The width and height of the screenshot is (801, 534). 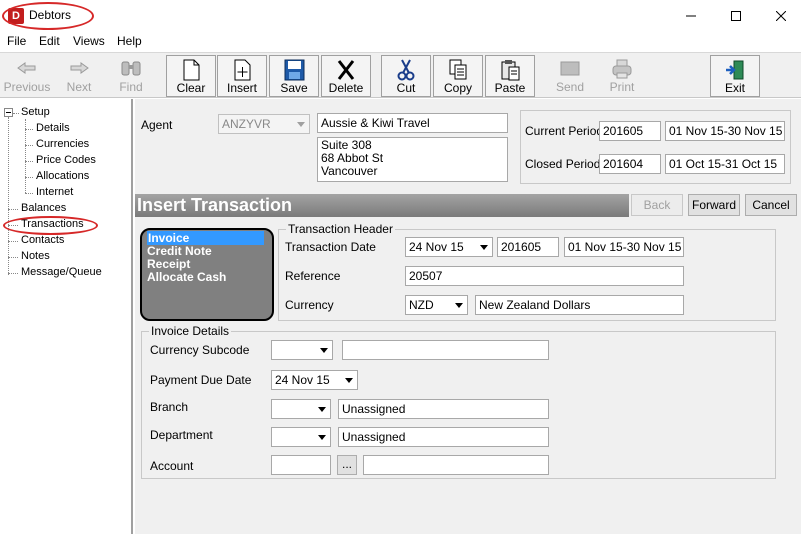 I want to click on payment-due-date-picker: 24 Nov 15, so click(x=314, y=380).